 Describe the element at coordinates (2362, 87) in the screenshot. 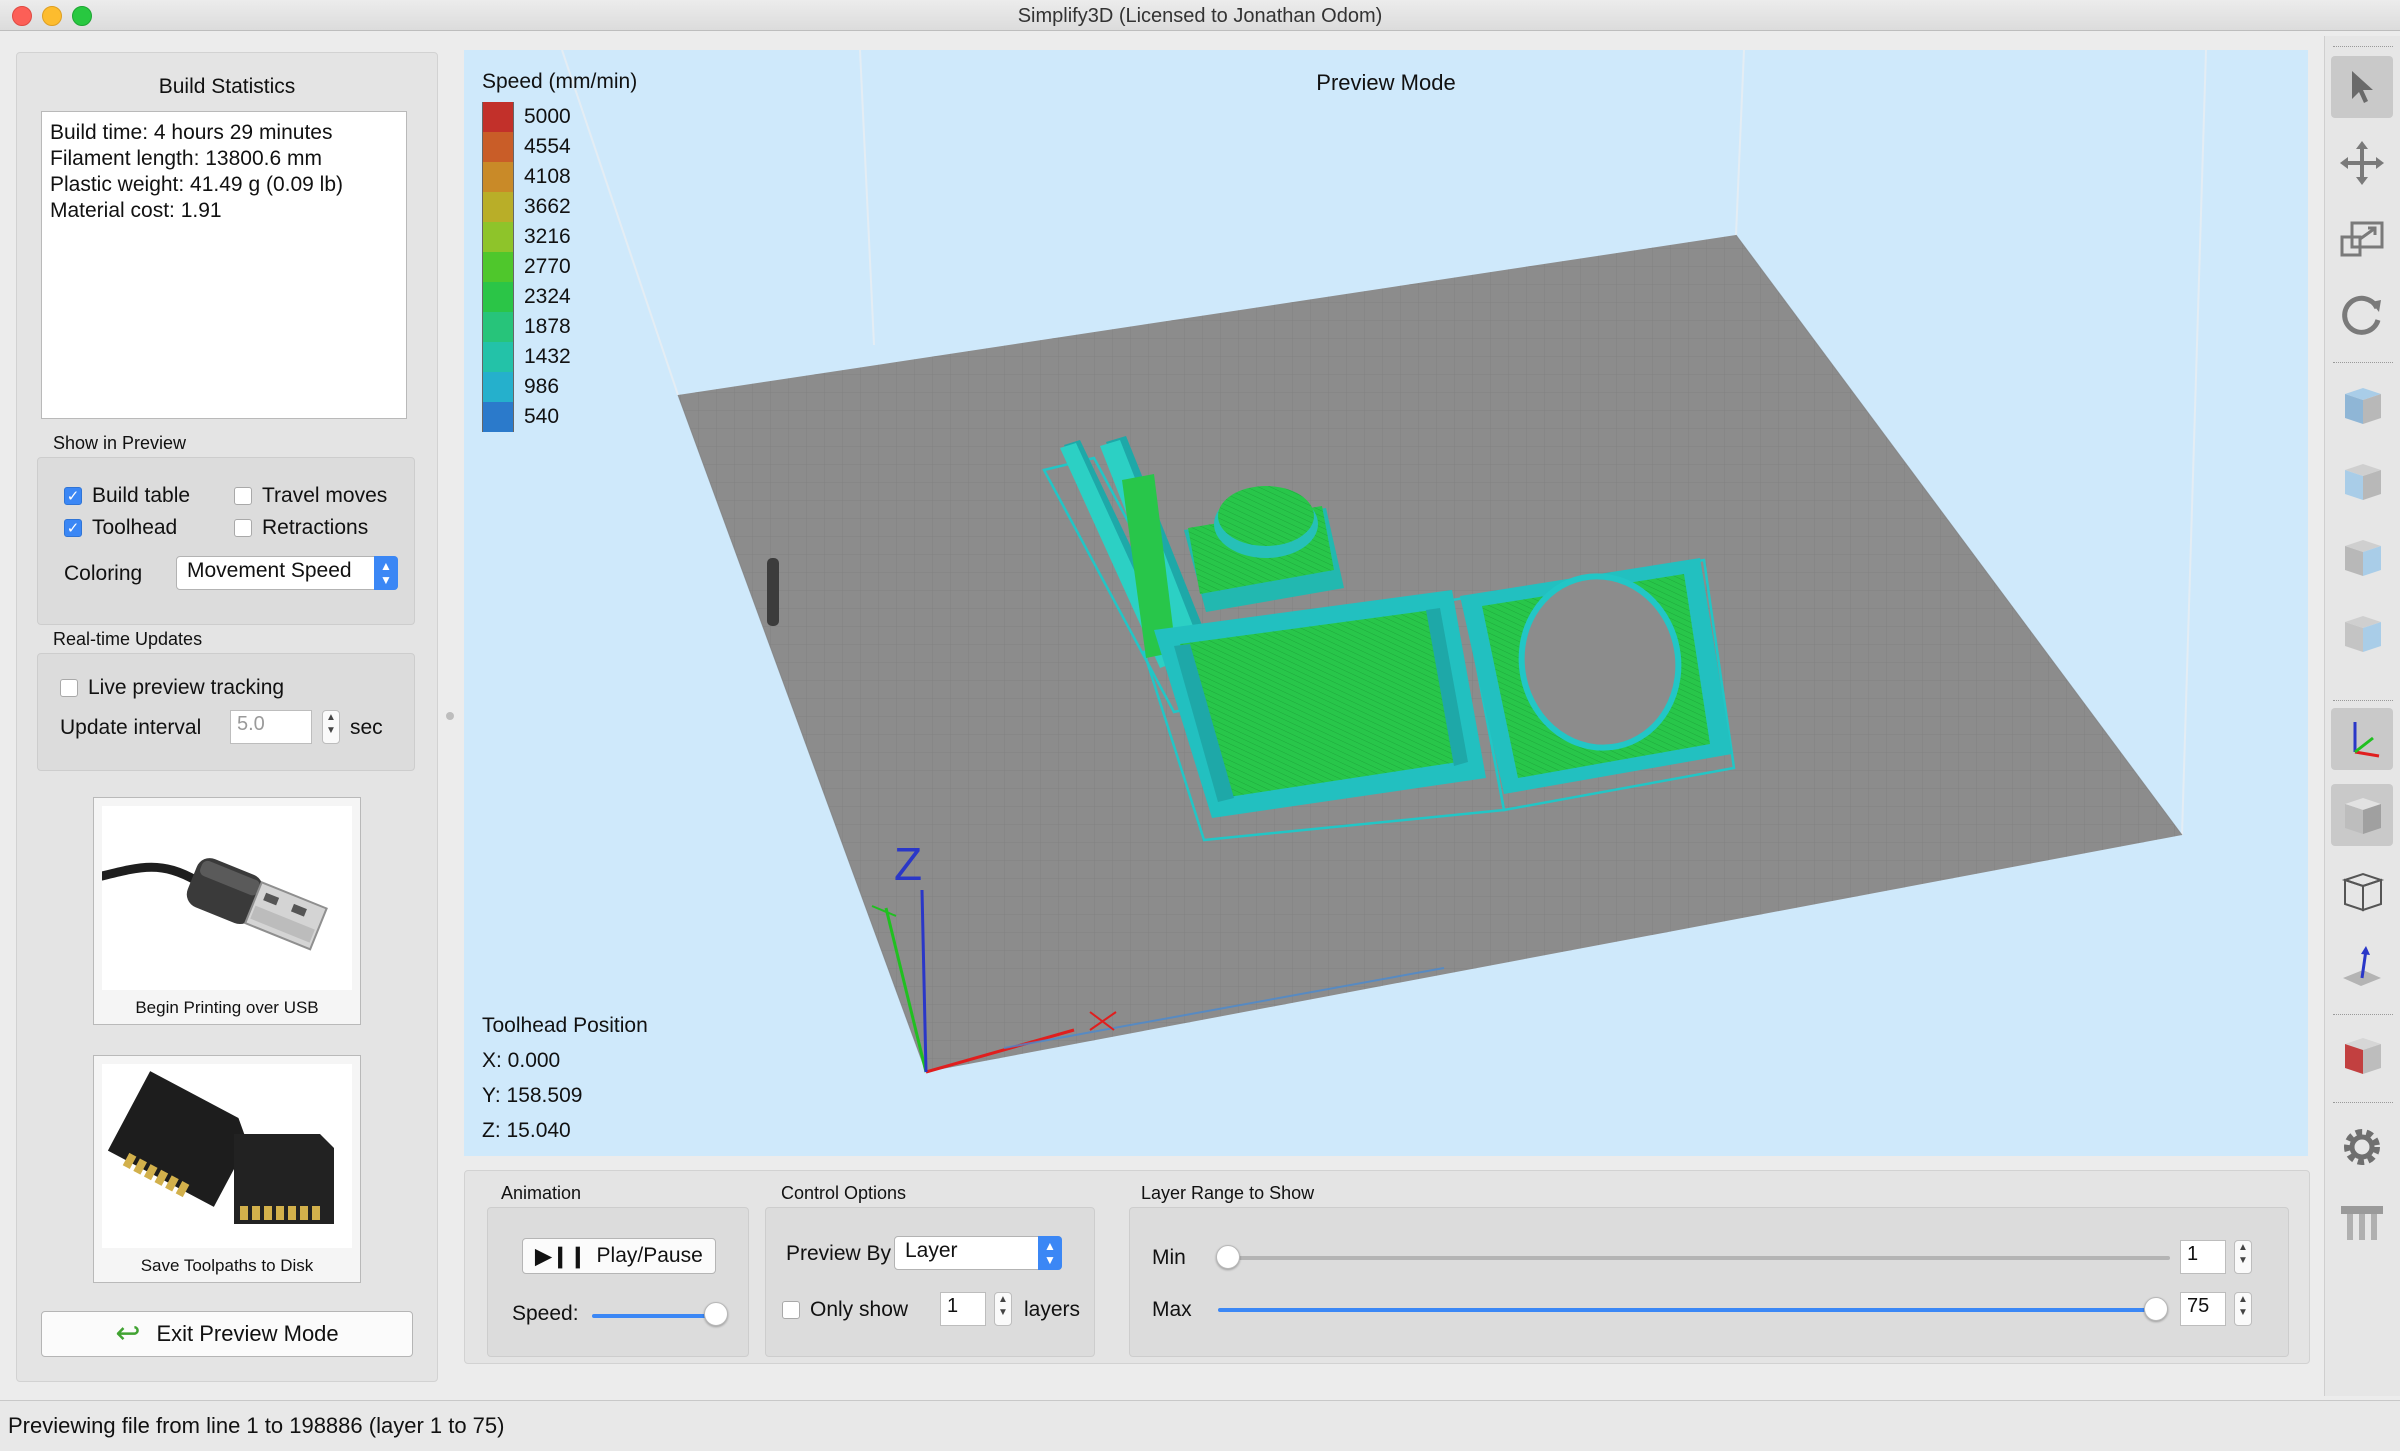

I see `select-arrow-icon` at that location.